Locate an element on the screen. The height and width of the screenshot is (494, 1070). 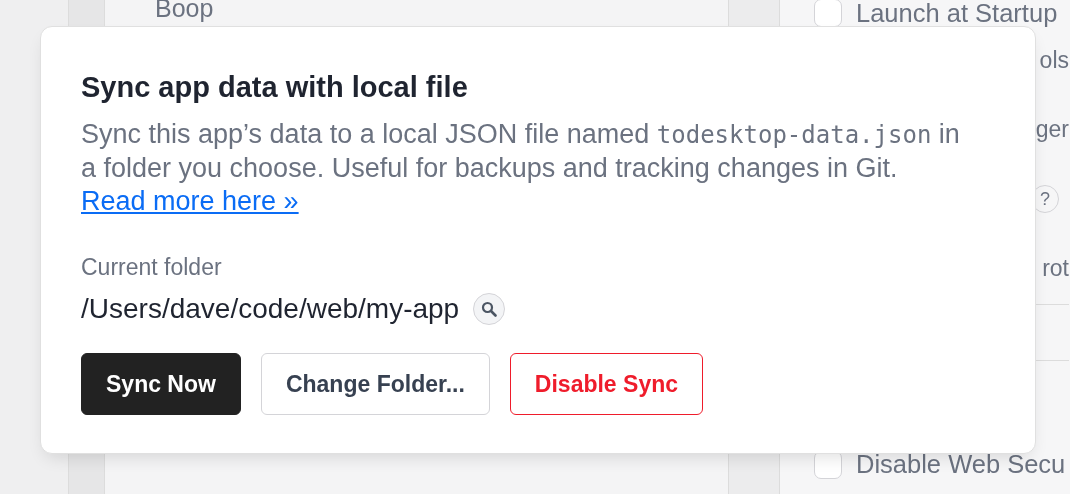
checkbox is located at coordinates (828, 13).